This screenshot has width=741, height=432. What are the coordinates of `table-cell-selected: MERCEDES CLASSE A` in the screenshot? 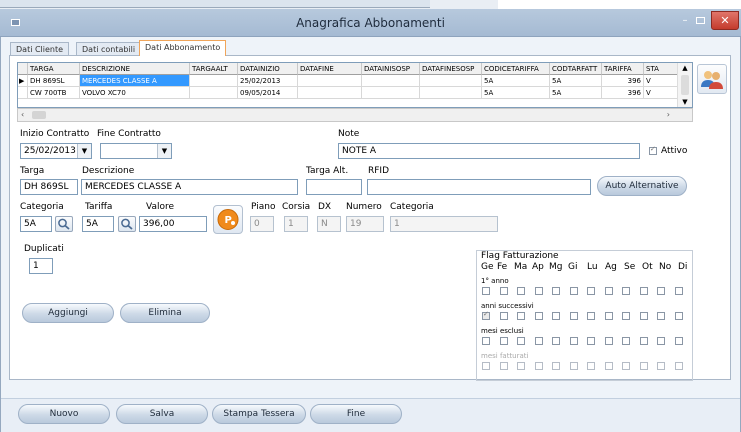 It's located at (135, 81).